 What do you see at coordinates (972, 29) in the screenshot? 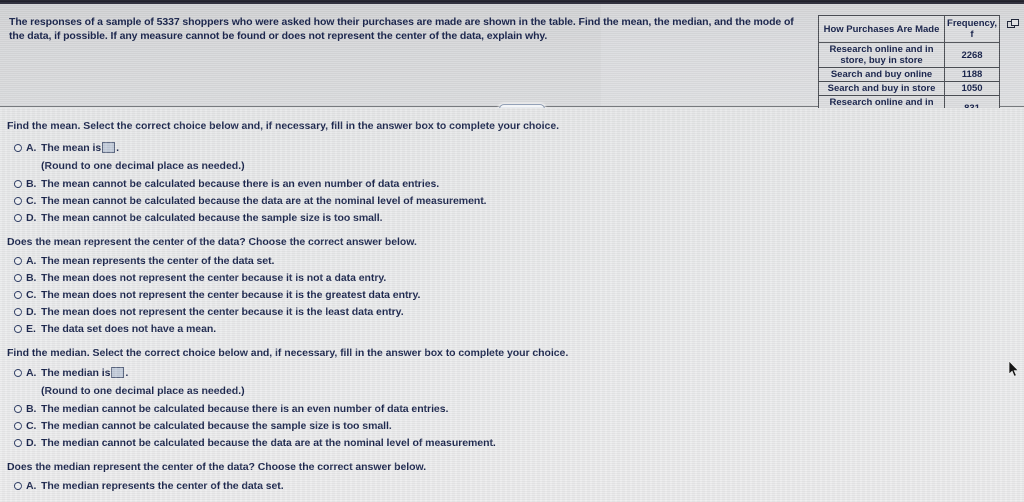
I see `column-header-frequency: Frequency, f` at bounding box center [972, 29].